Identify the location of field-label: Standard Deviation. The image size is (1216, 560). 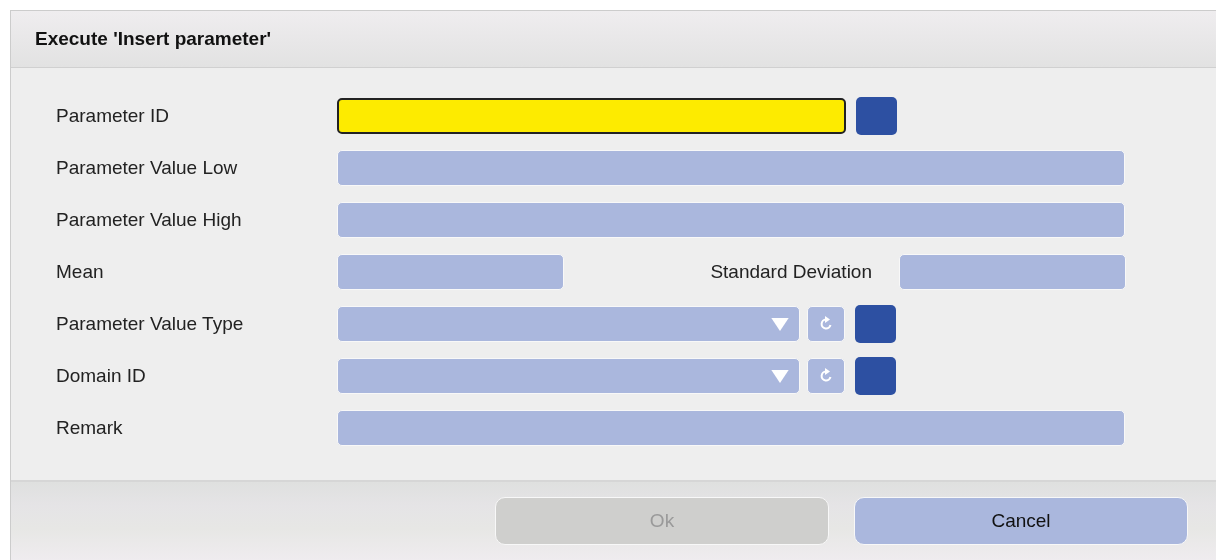
(791, 272).